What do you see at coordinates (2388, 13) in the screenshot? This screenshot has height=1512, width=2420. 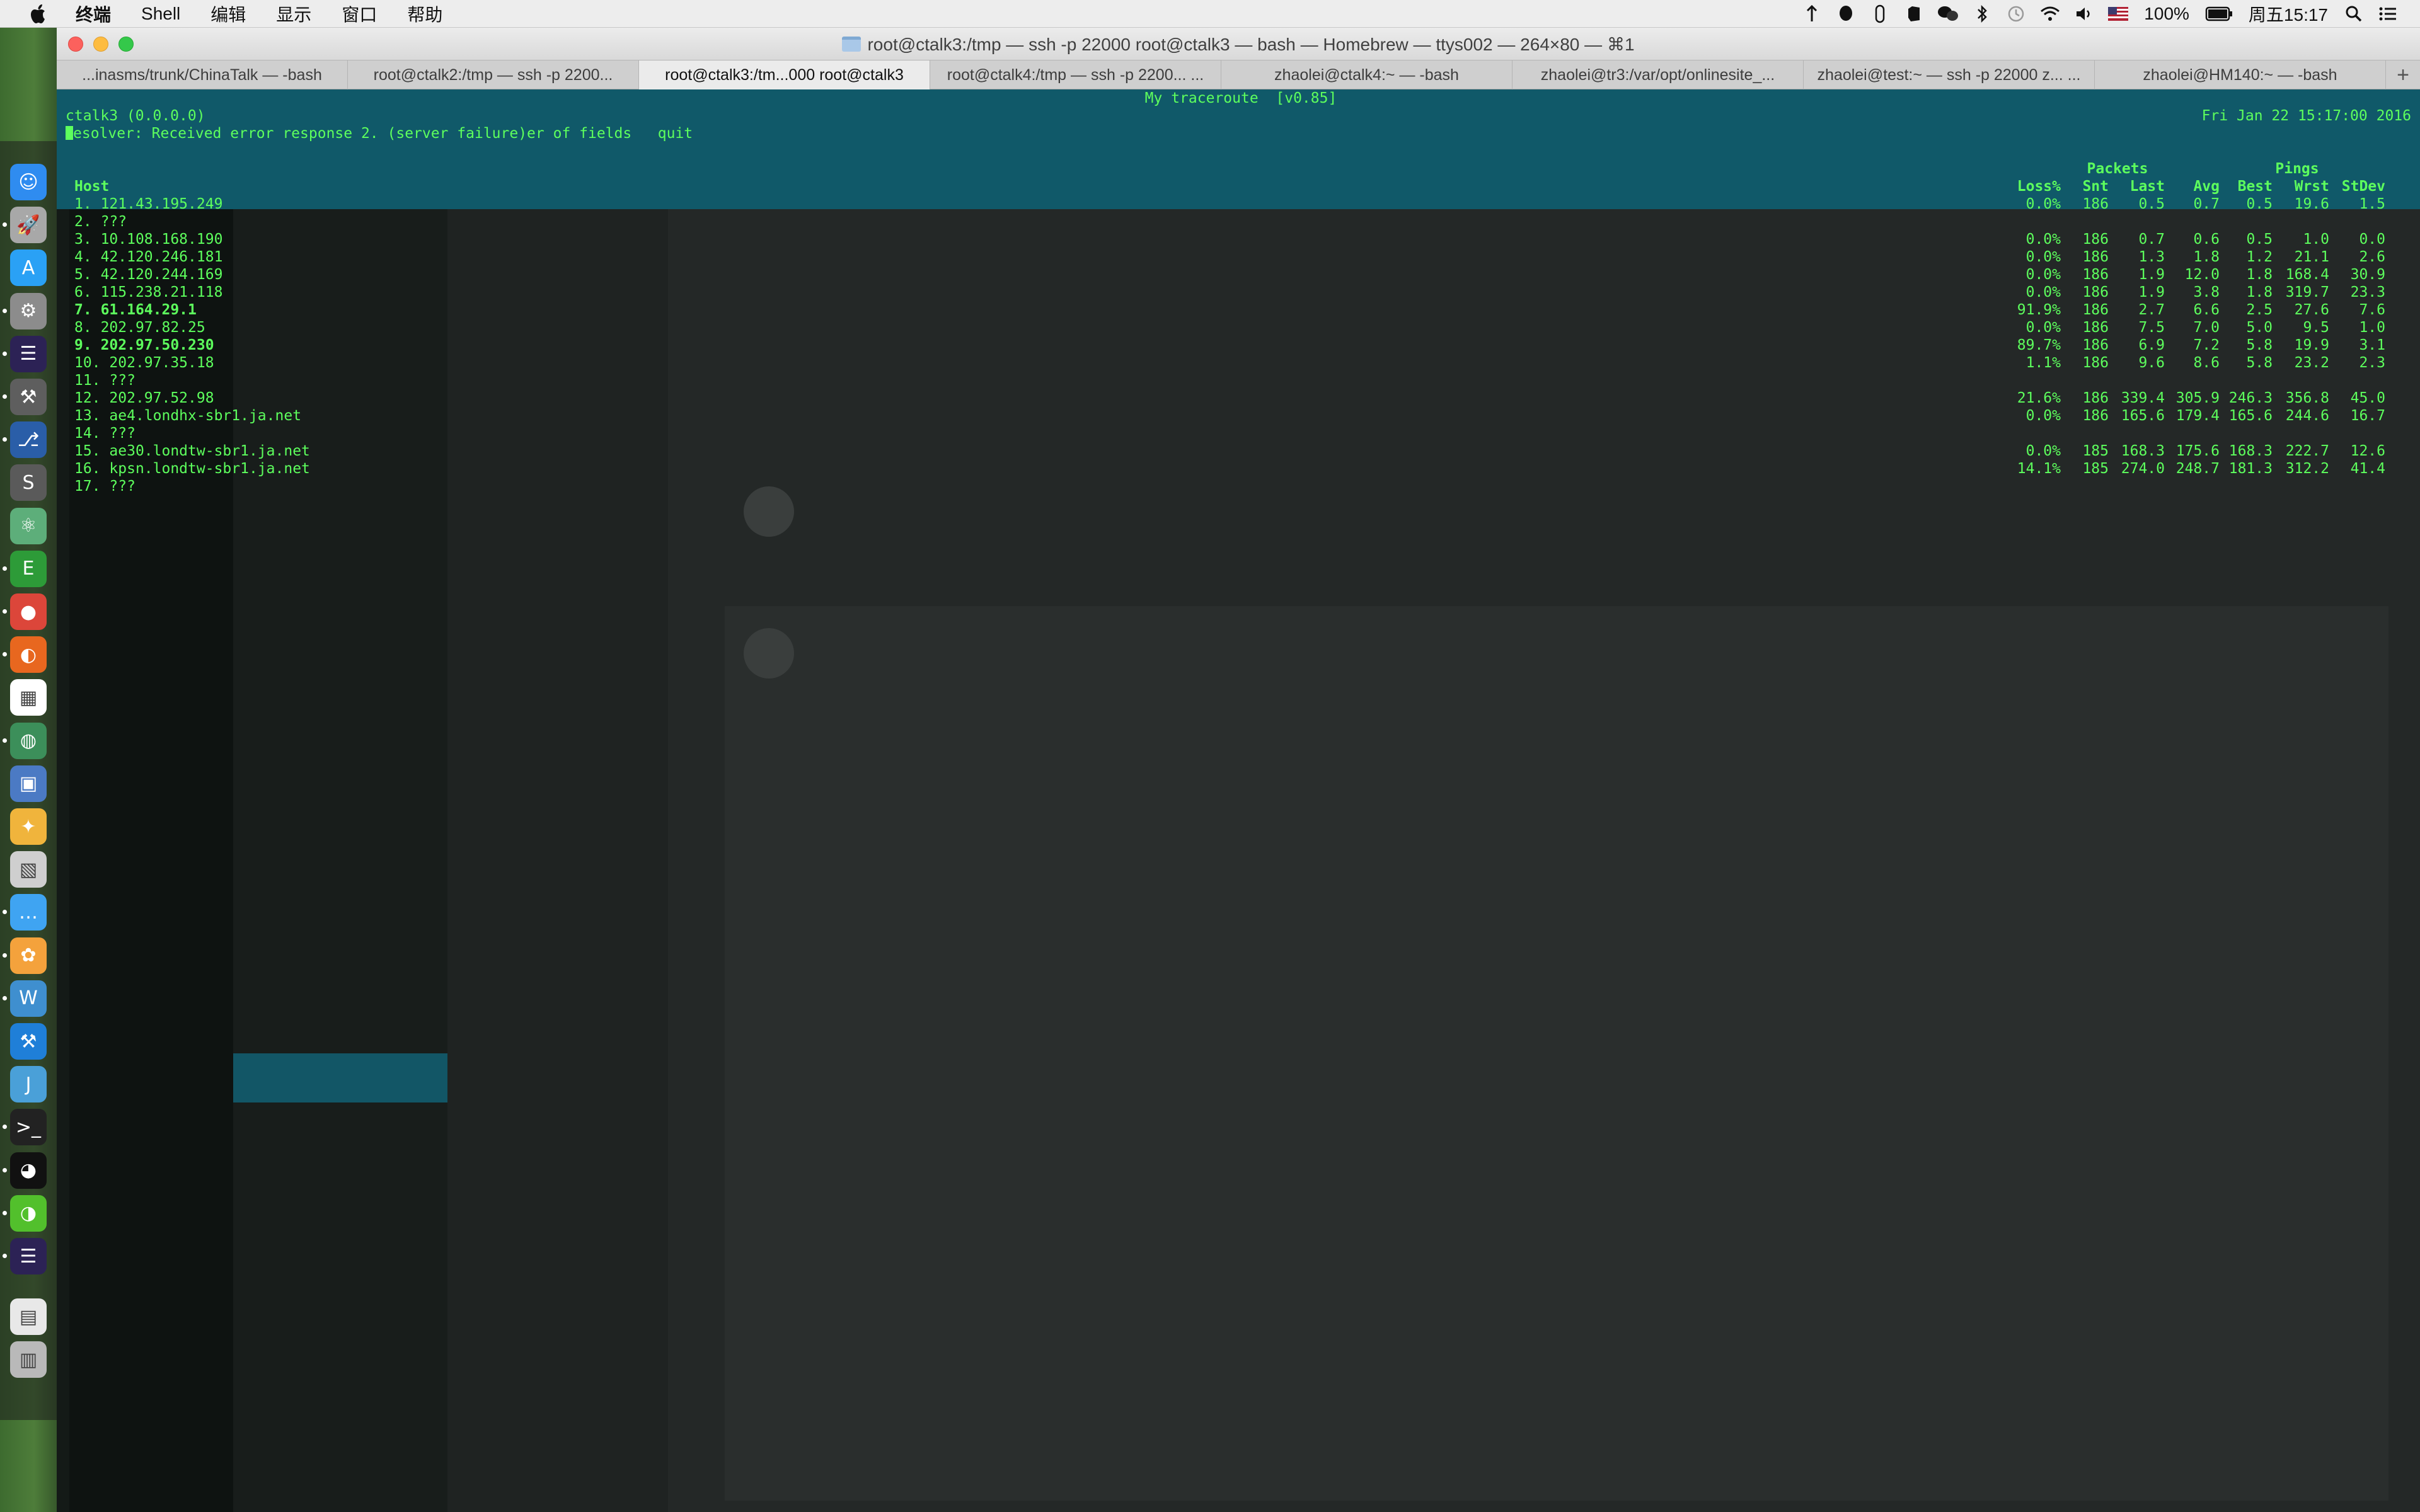 I see `notification-center-icon` at bounding box center [2388, 13].